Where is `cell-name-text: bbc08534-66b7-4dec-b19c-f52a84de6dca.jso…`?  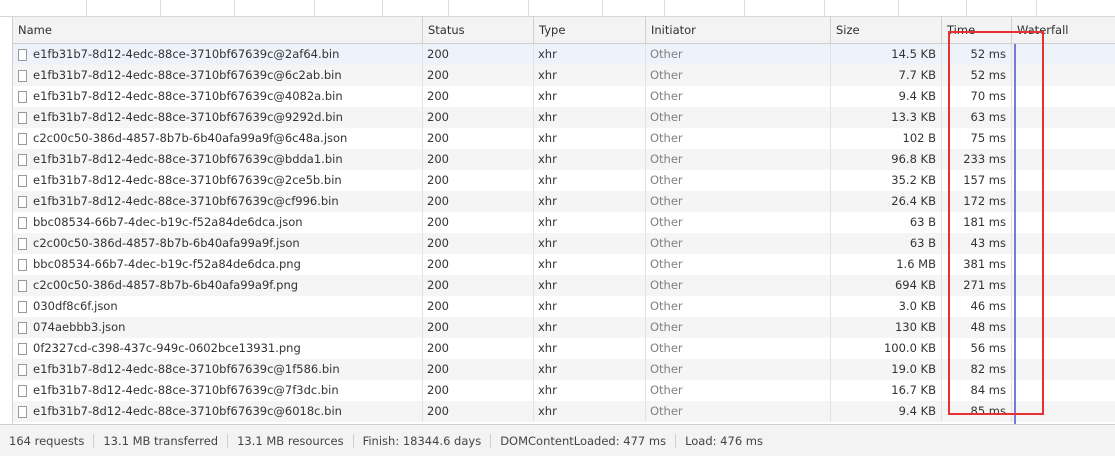
cell-name-text: bbc08534-66b7-4dec-b19c-f52a84de6dca.jso… is located at coordinates (168, 222).